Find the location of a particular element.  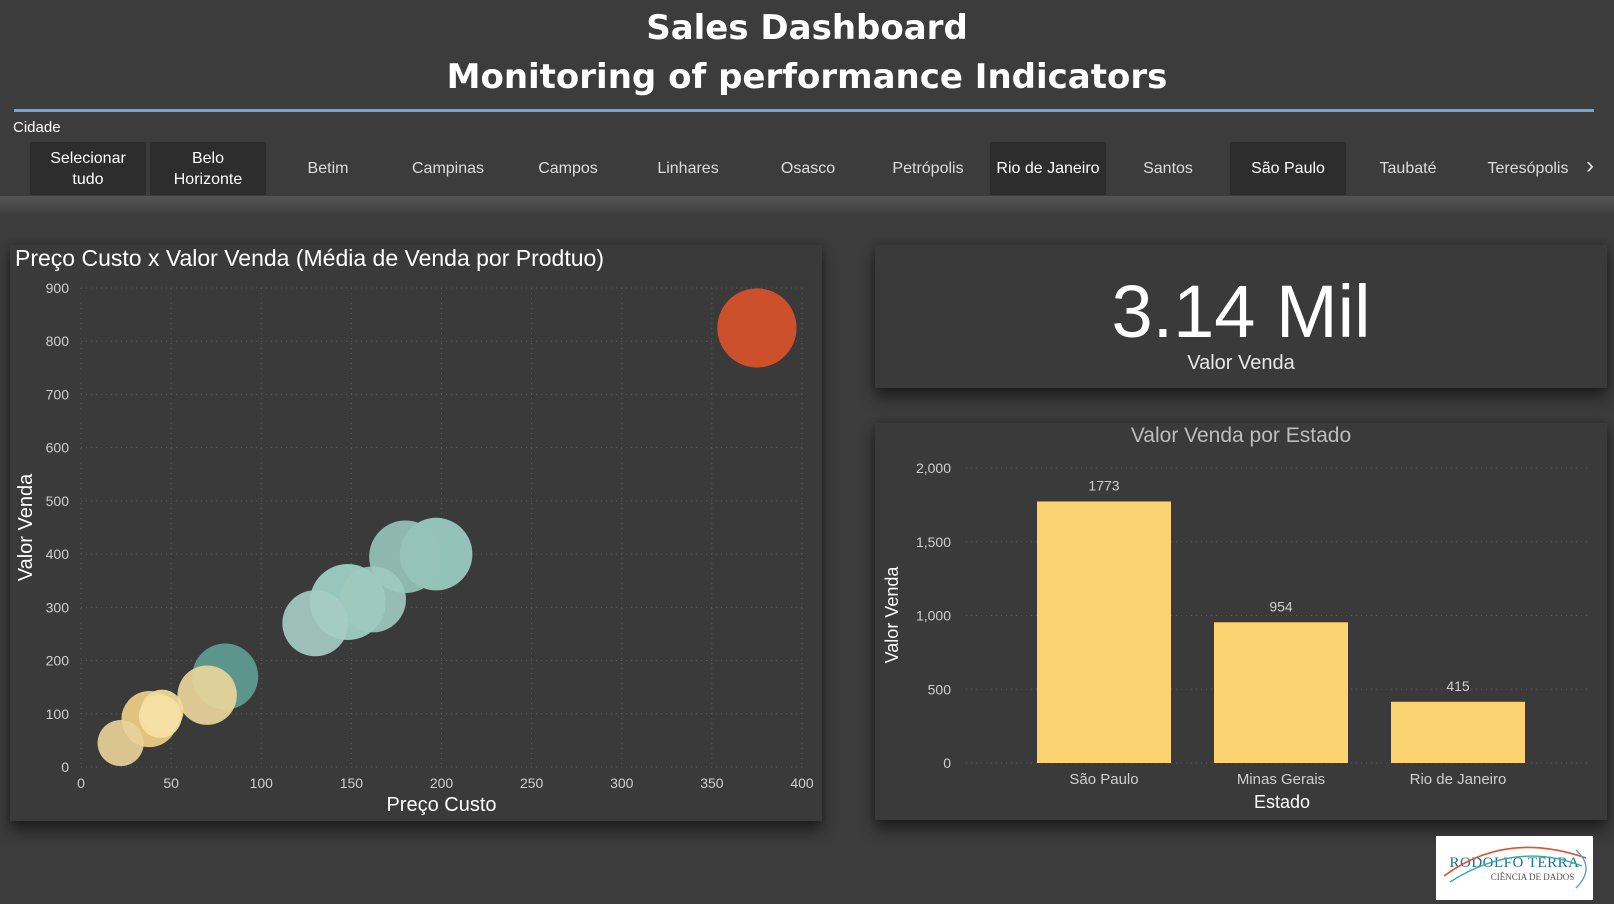

scatter-y-tick-label: 200 is located at coordinates (58, 661).